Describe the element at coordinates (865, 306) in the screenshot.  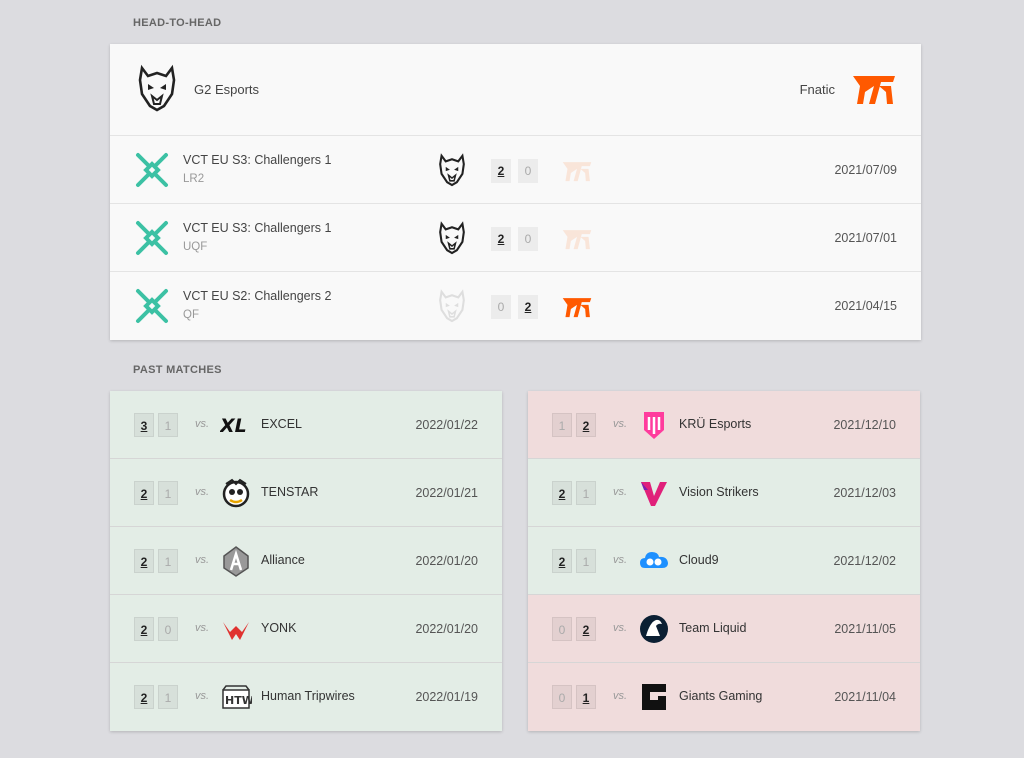
I see `match-date: 2021/04/15` at that location.